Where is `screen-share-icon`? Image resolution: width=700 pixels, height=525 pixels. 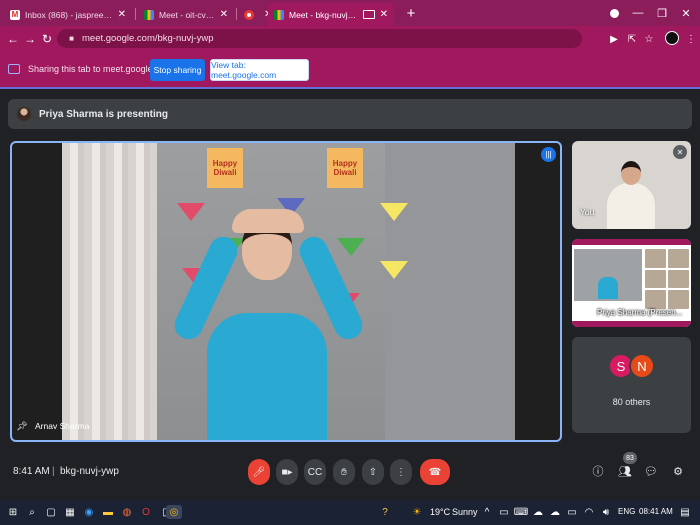 screen-share-icon is located at coordinates (14, 69).